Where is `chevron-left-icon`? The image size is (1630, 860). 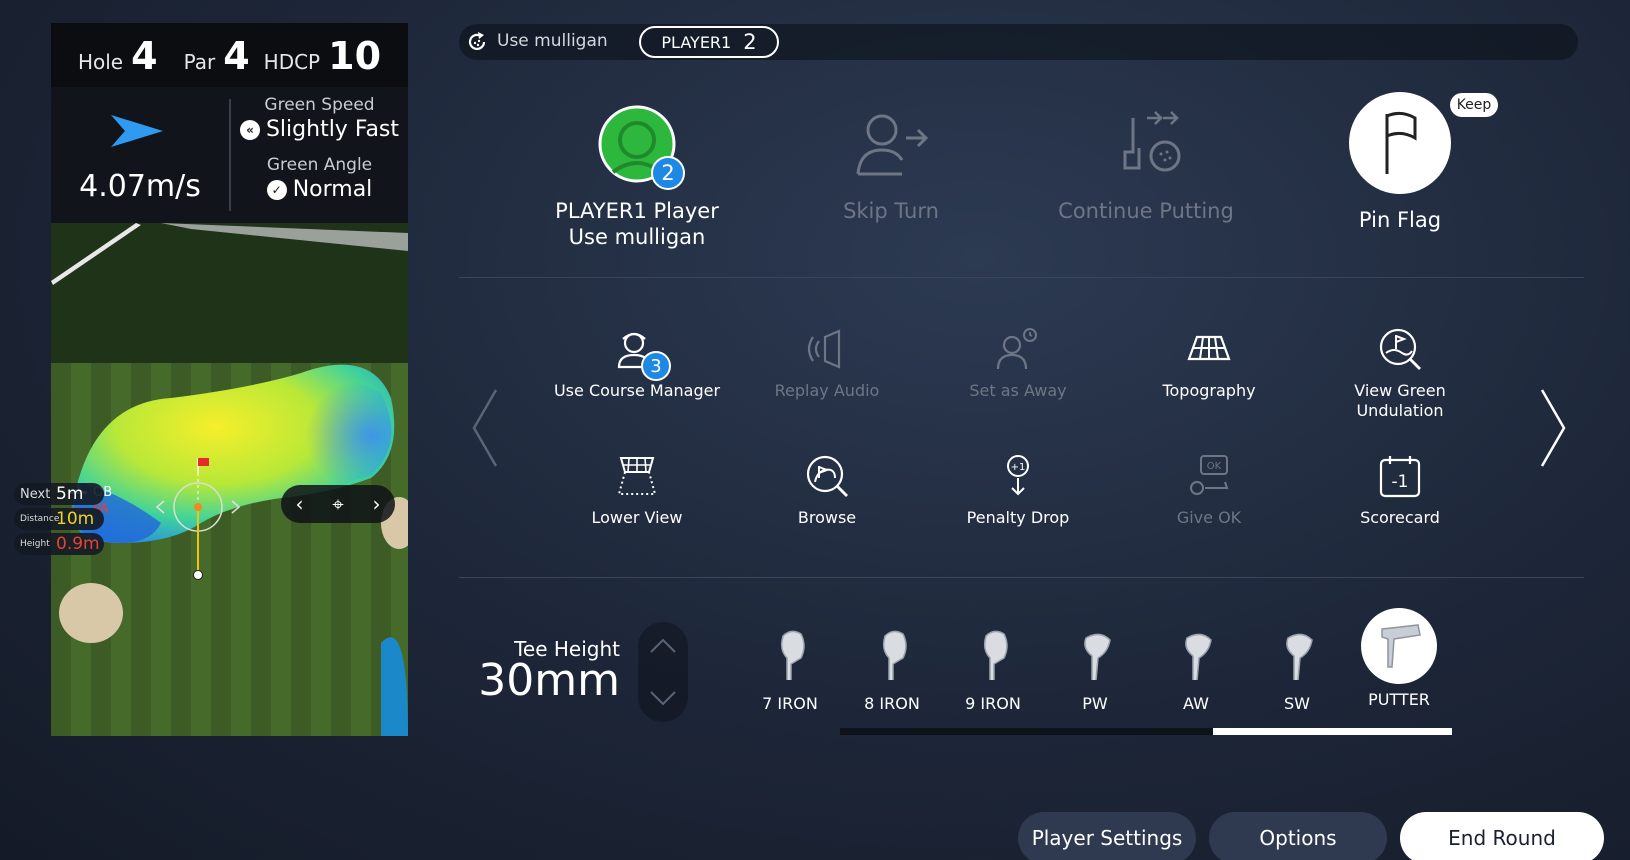
chevron-left-icon is located at coordinates (485, 428).